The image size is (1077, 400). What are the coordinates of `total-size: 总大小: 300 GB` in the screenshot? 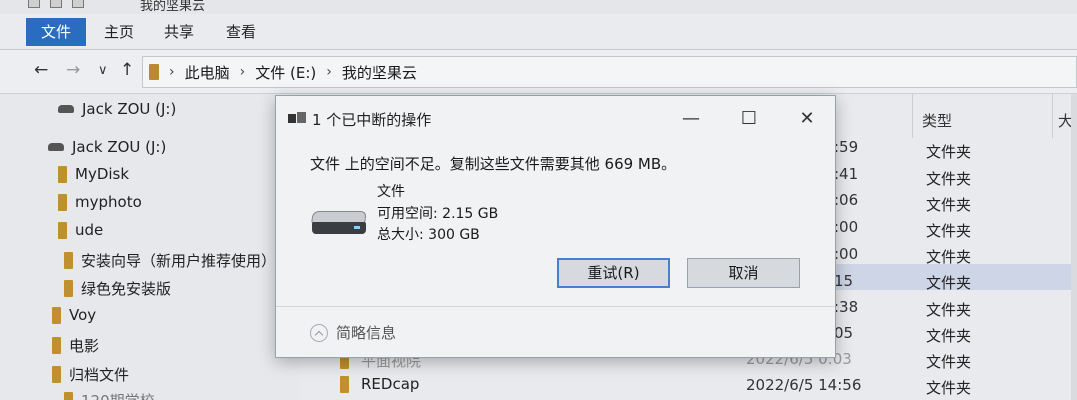 It's located at (428, 235).